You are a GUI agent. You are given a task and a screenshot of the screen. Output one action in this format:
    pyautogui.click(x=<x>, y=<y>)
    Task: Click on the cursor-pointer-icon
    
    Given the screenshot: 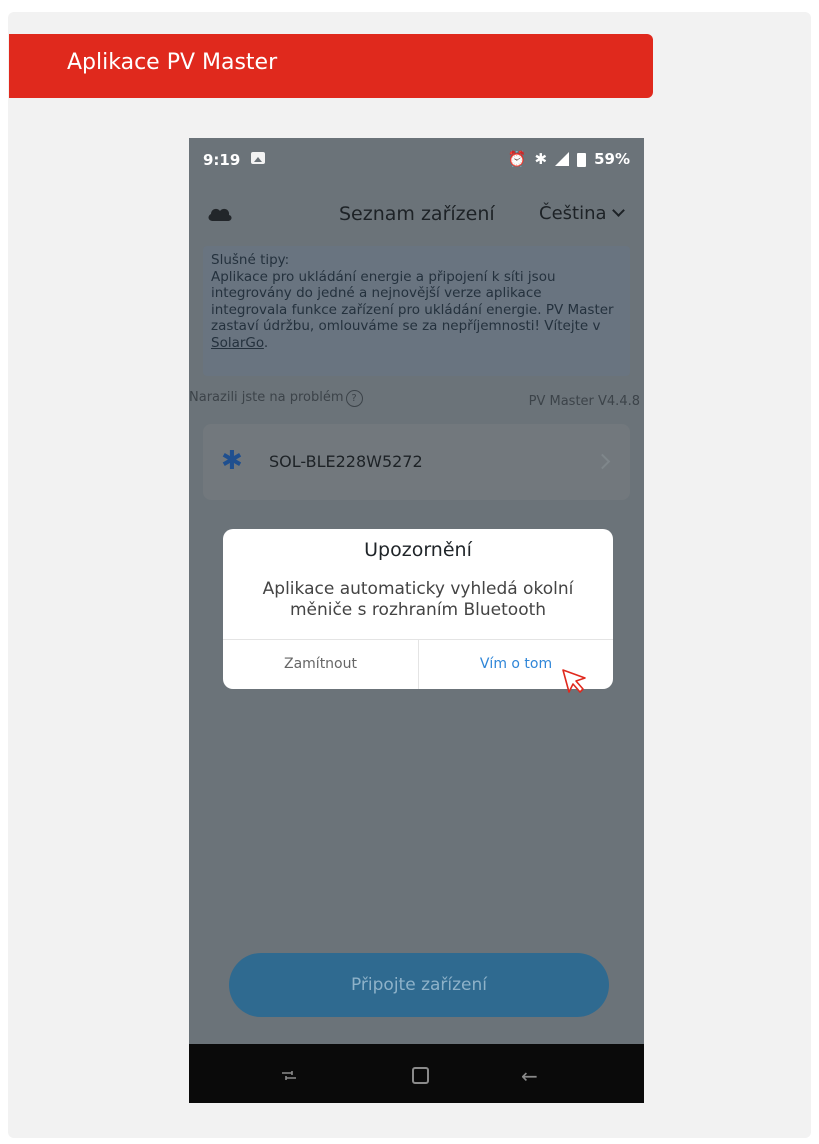 What is the action you would take?
    pyautogui.click(x=574, y=681)
    